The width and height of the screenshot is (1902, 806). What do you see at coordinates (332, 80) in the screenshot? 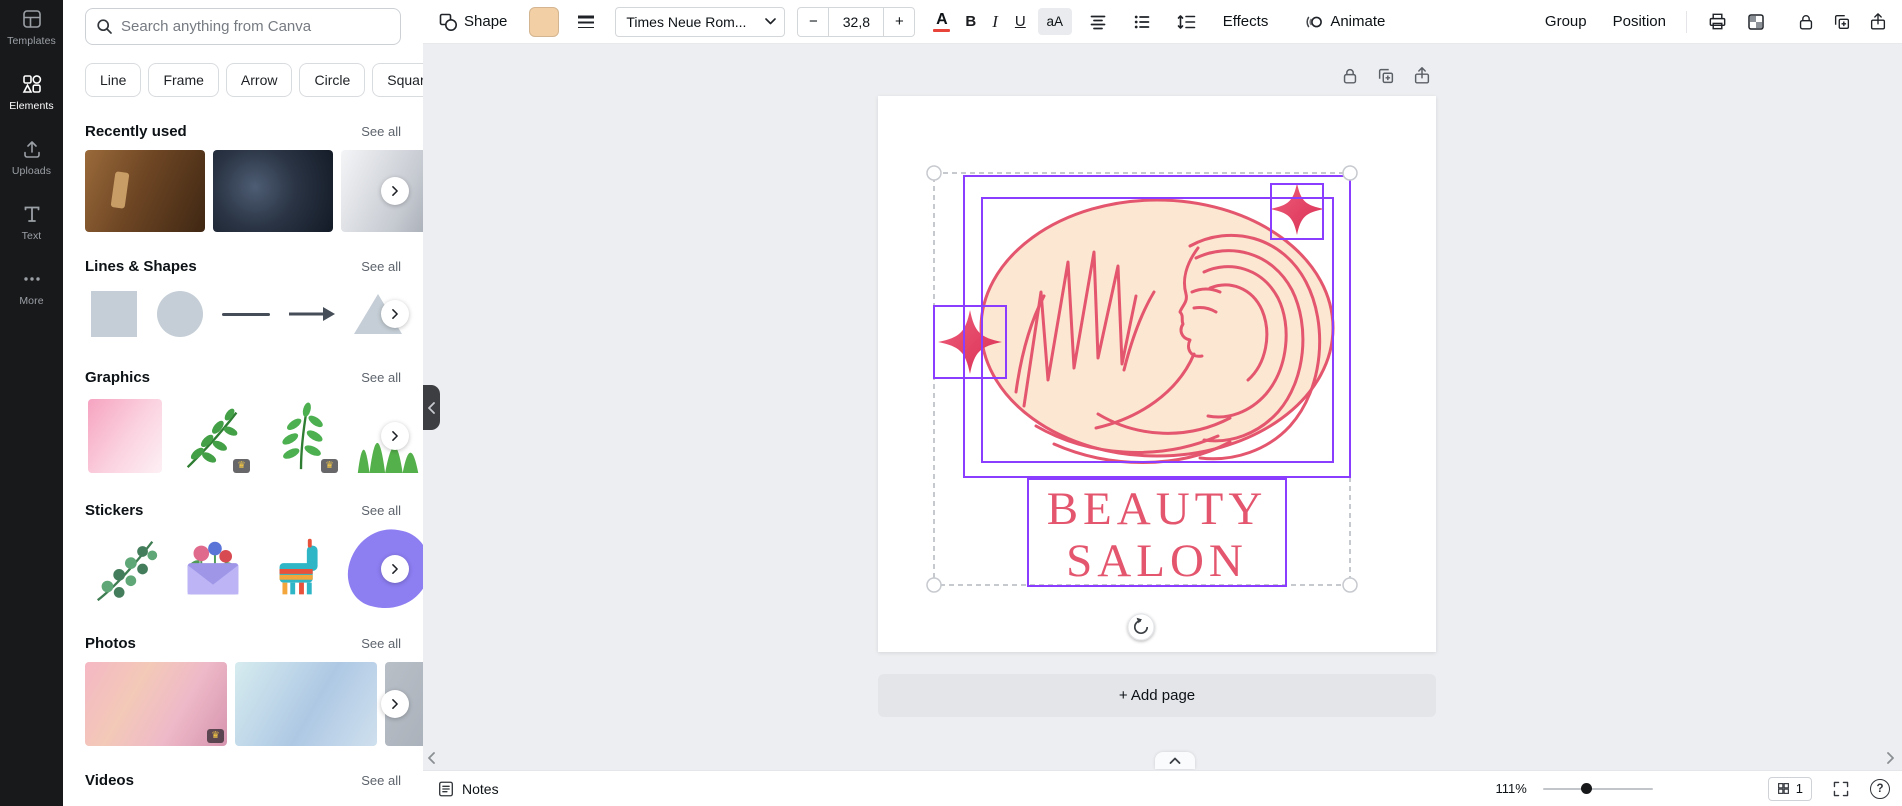
I see `chip-circle: Circle` at bounding box center [332, 80].